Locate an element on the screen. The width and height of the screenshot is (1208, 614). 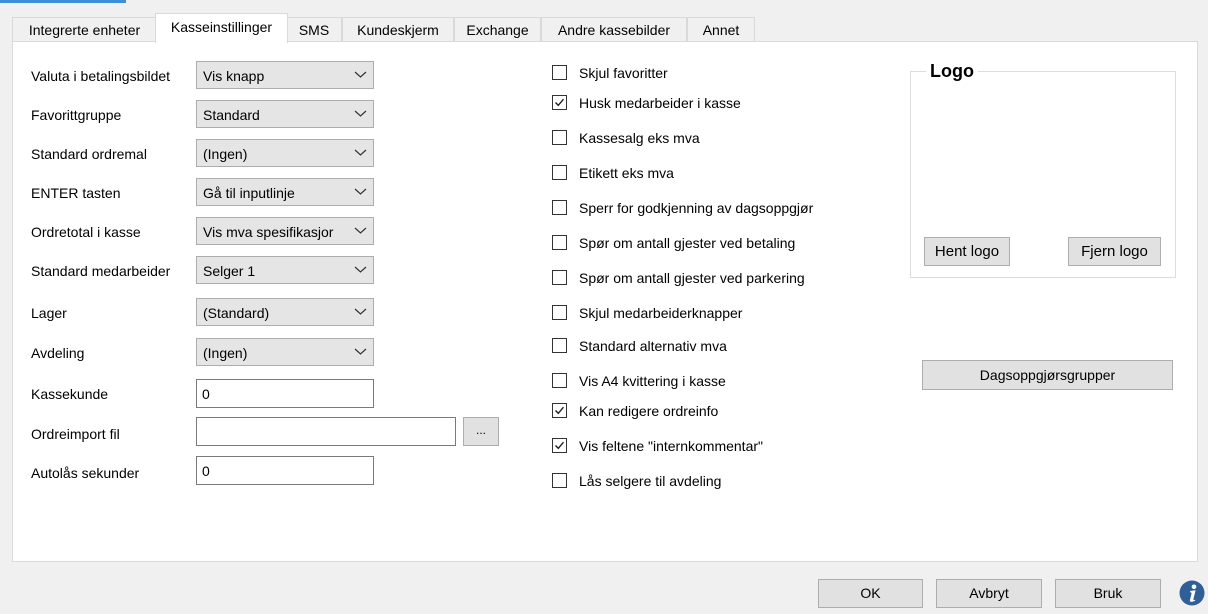
enter-dropdown: Gå til inputlinje is located at coordinates (285, 192).